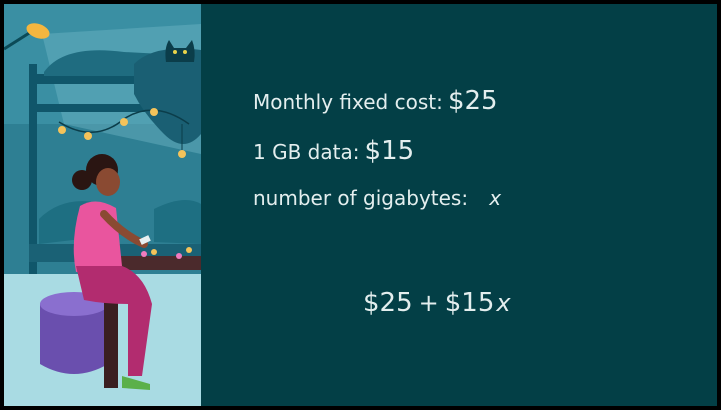 This screenshot has height=410, width=721. I want to click on expression-term-fixed: $25, so click(388, 303).